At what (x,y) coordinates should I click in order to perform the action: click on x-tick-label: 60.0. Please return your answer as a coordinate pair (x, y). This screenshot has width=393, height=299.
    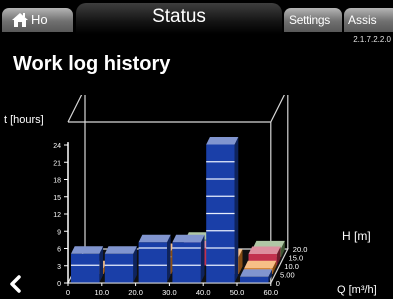
    Looking at the image, I should click on (270, 292).